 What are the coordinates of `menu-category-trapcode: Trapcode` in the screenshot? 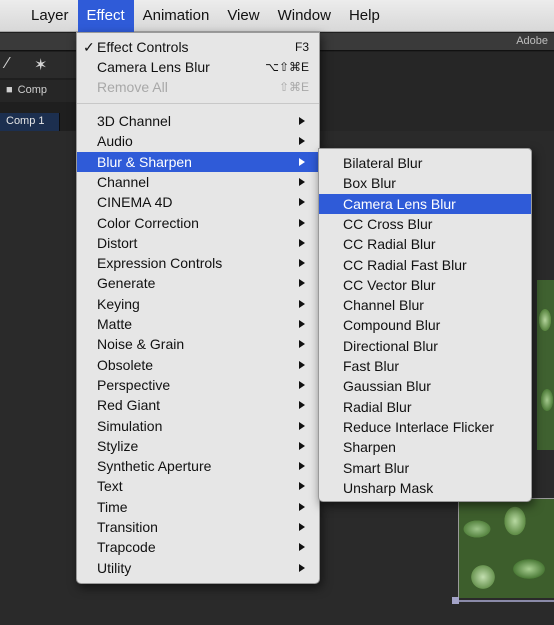 It's located at (198, 547).